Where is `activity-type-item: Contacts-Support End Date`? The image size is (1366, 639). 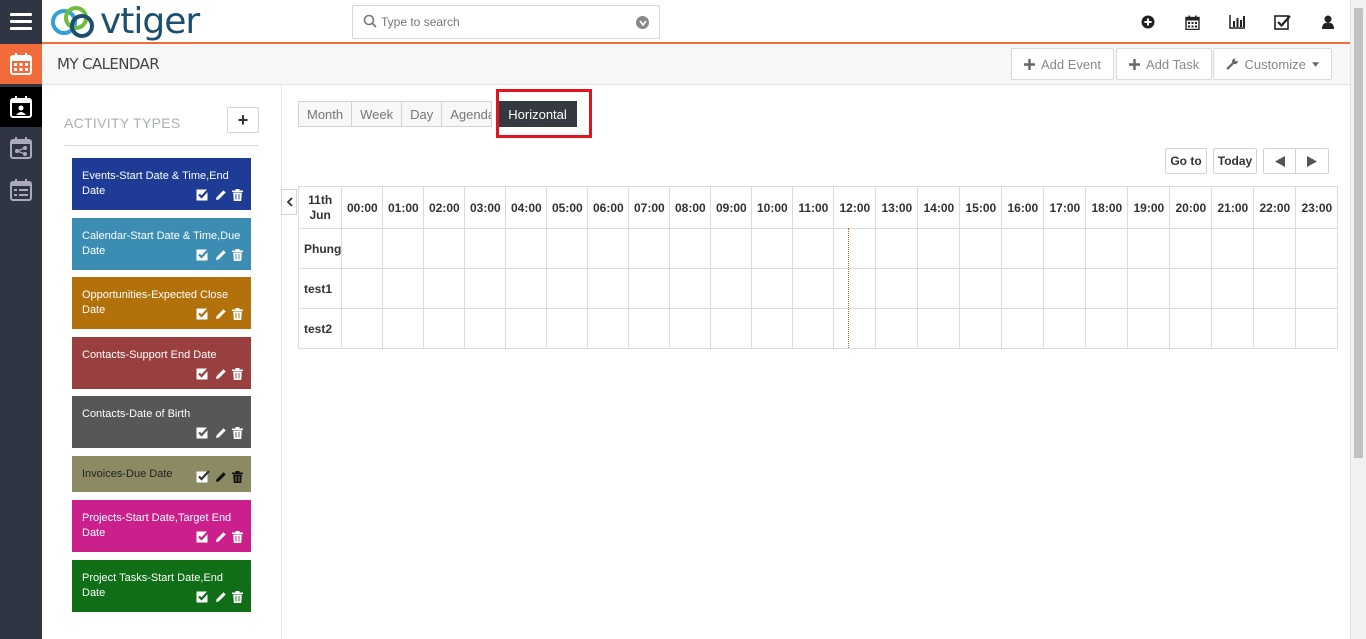 activity-type-item: Contacts-Support End Date is located at coordinates (161, 363).